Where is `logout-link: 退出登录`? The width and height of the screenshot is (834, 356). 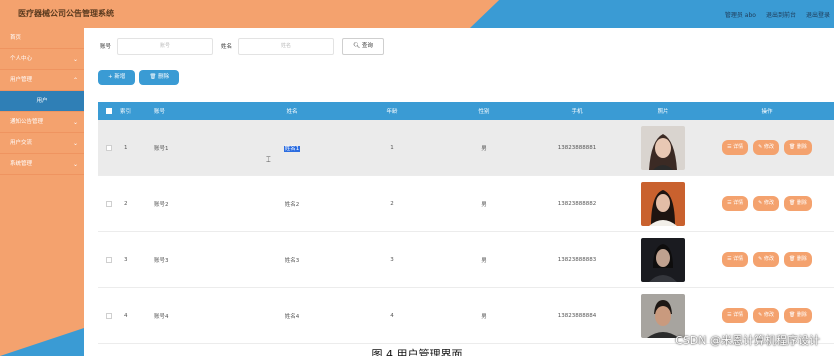
logout-link: 退出登录 is located at coordinates (818, 14).